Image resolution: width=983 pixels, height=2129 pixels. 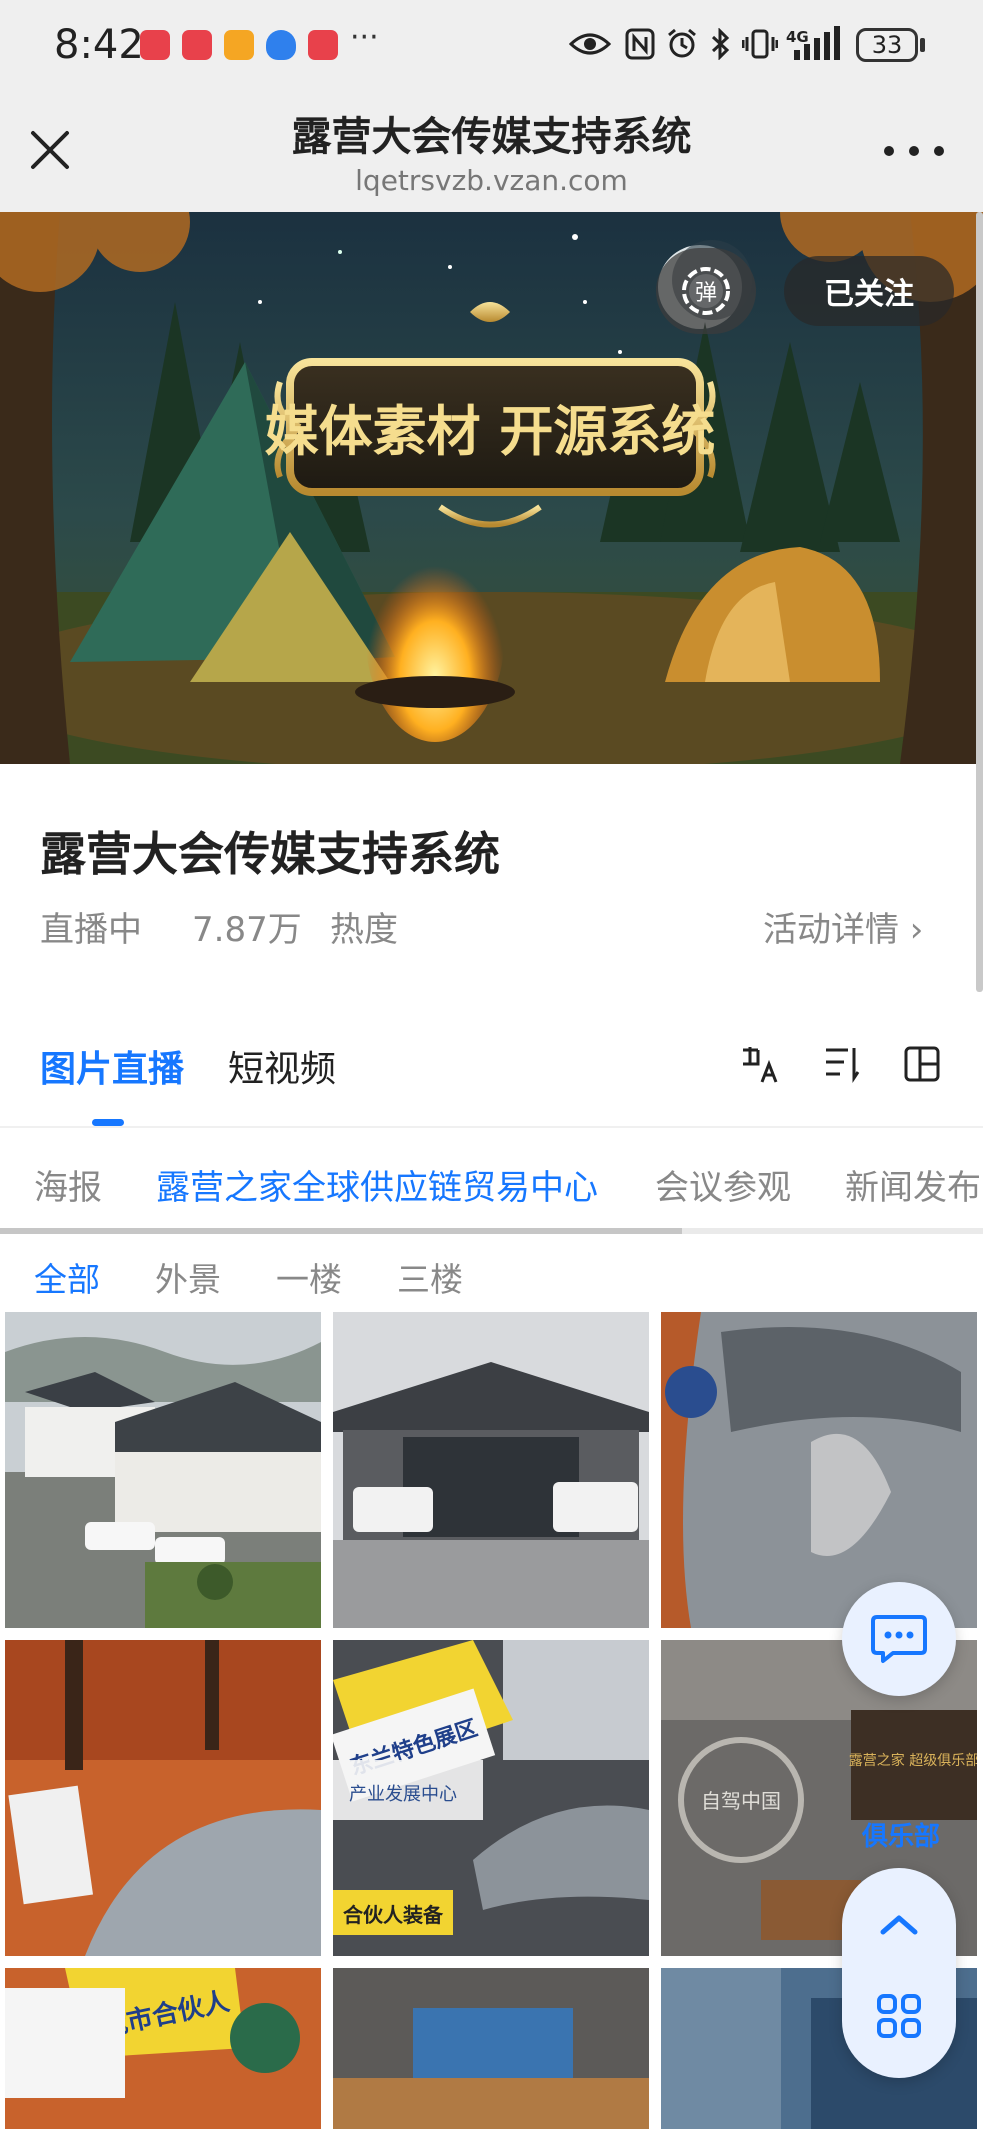 What do you see at coordinates (491, 180) in the screenshot?
I see `page-url: lqetrsvzb.vzan.com` at bounding box center [491, 180].